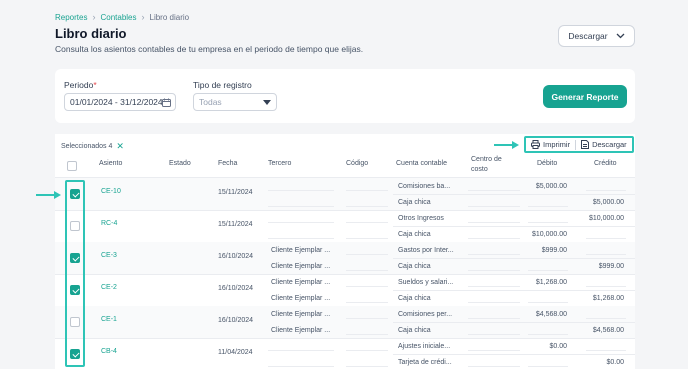  What do you see at coordinates (414, 330) in the screenshot?
I see `row-cuenta: Caja chica` at bounding box center [414, 330].